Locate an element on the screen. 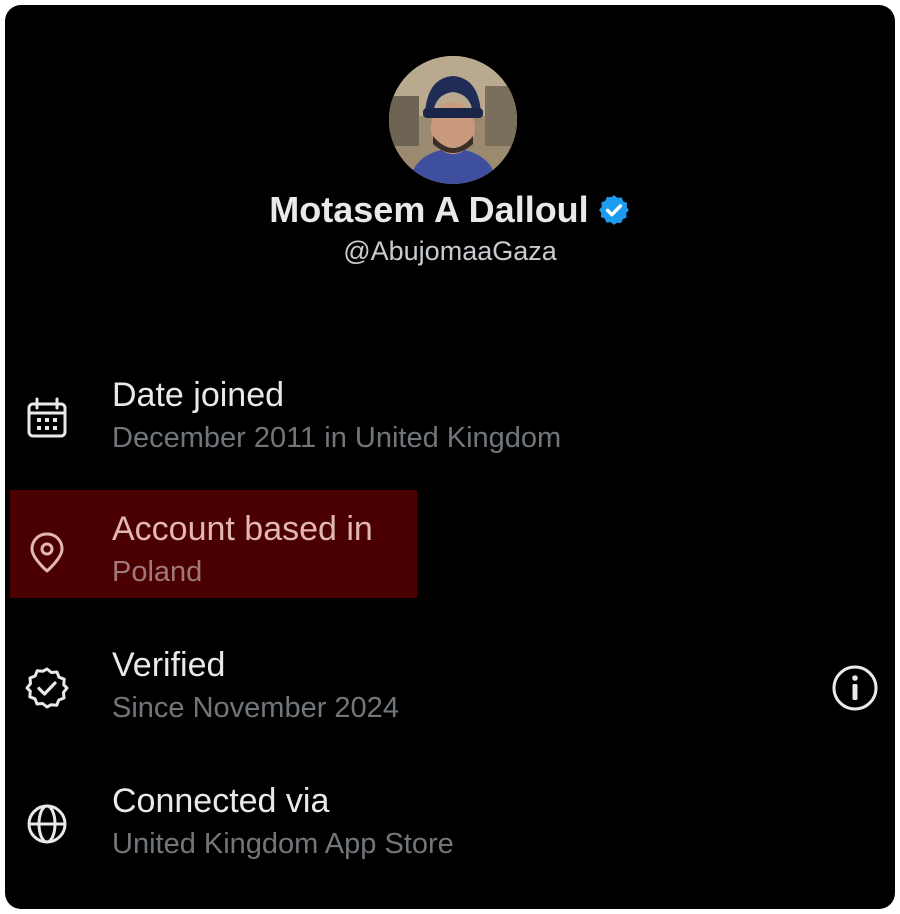 The width and height of the screenshot is (900, 914). date-joined-value: December 2011 in United Kingdom is located at coordinates (337, 438).